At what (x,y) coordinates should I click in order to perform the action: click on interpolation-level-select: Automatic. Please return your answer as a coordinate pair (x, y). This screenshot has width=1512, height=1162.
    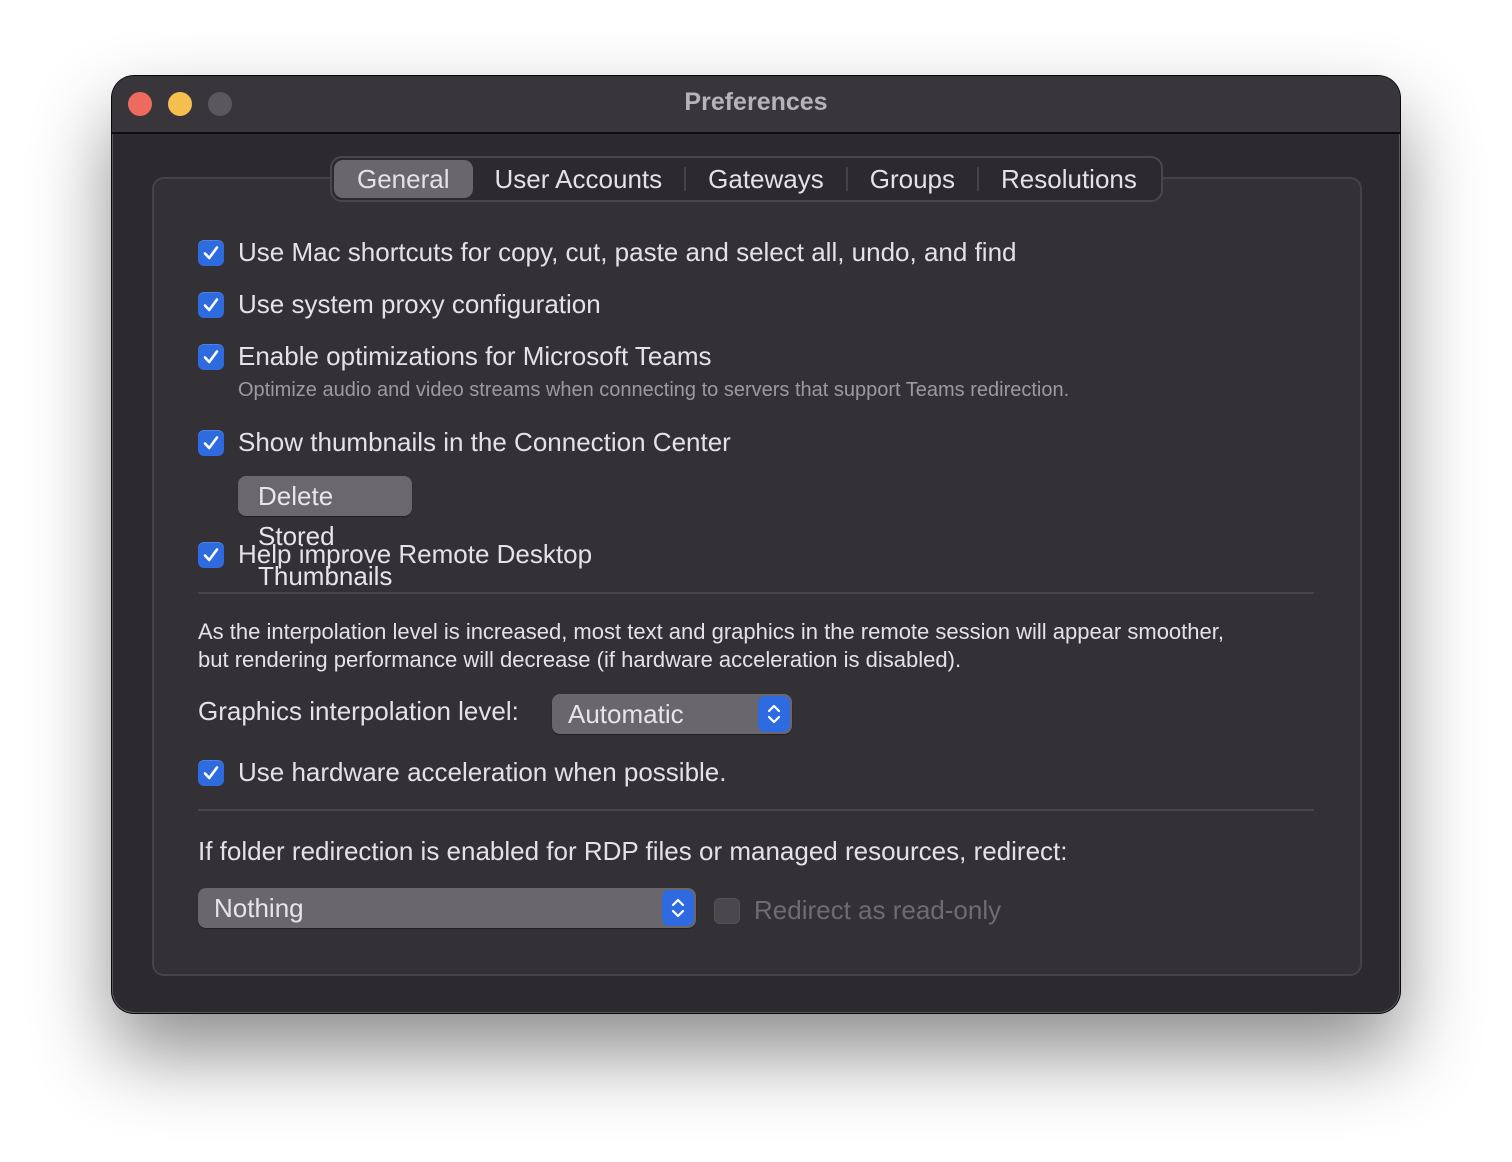
    Looking at the image, I should click on (672, 714).